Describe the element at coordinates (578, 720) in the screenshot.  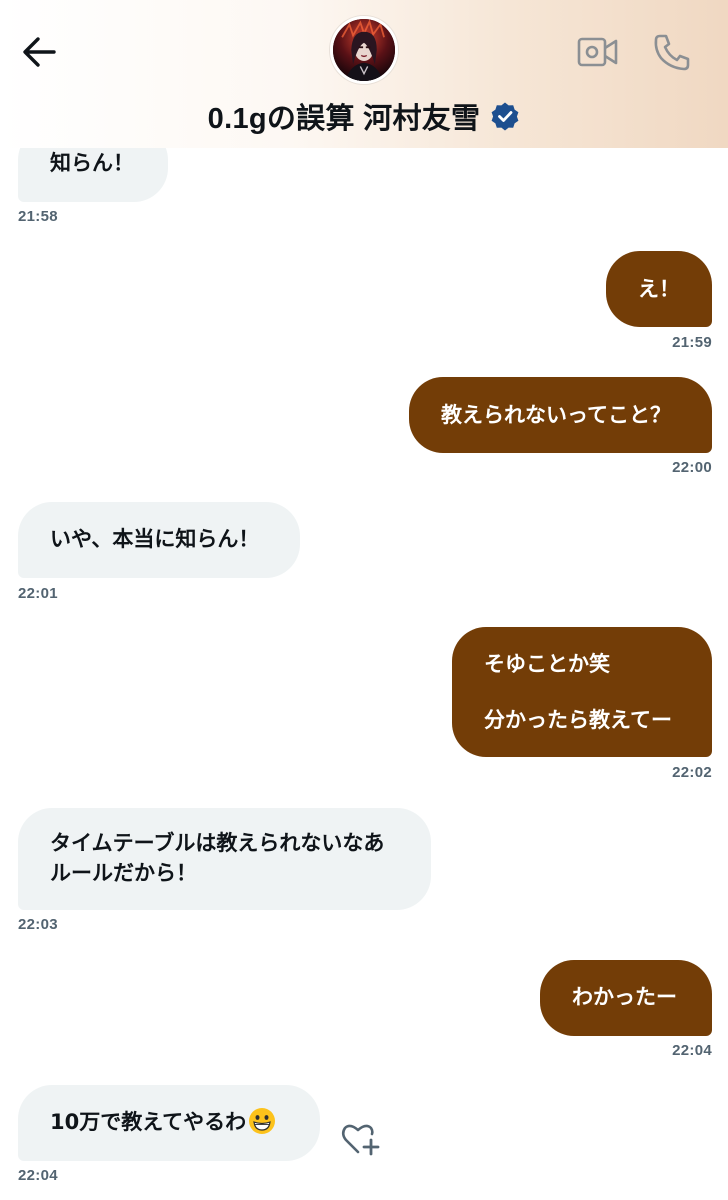
I see `message-text: 分かったら教えてー` at that location.